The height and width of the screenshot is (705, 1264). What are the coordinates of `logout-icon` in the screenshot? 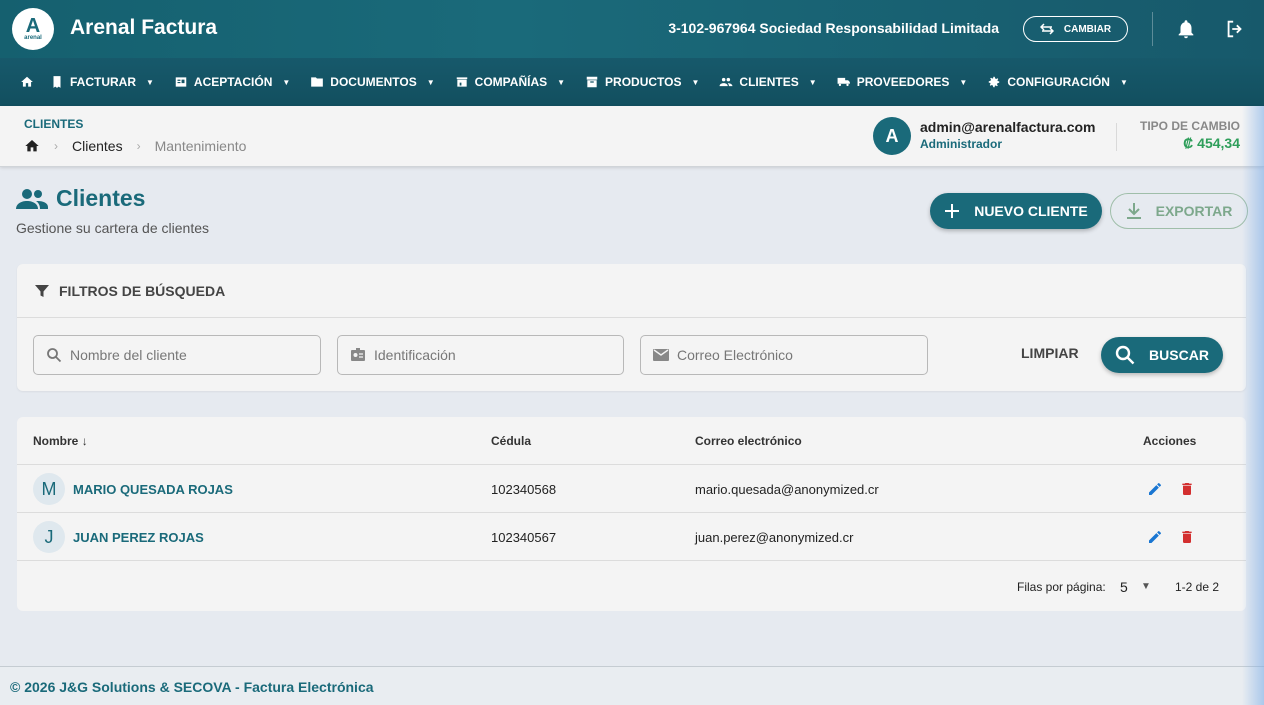 It's located at (1235, 29).